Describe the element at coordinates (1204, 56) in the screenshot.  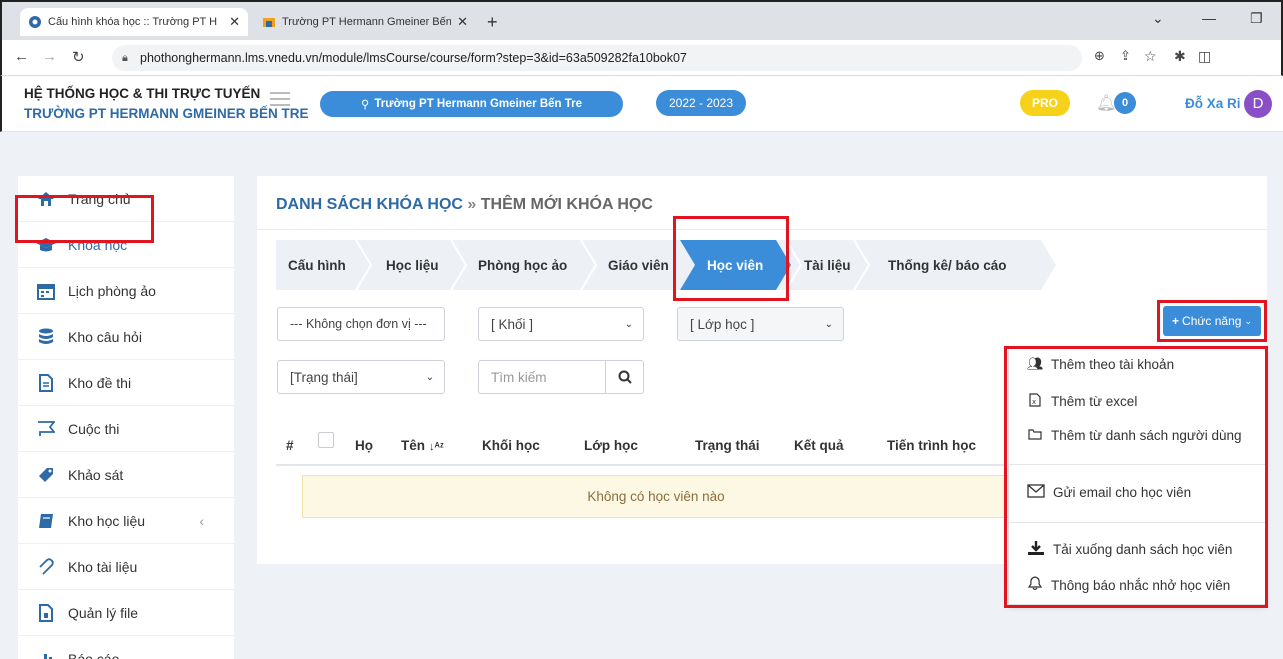
I see `sidebar-toggle-icon: ◫` at that location.